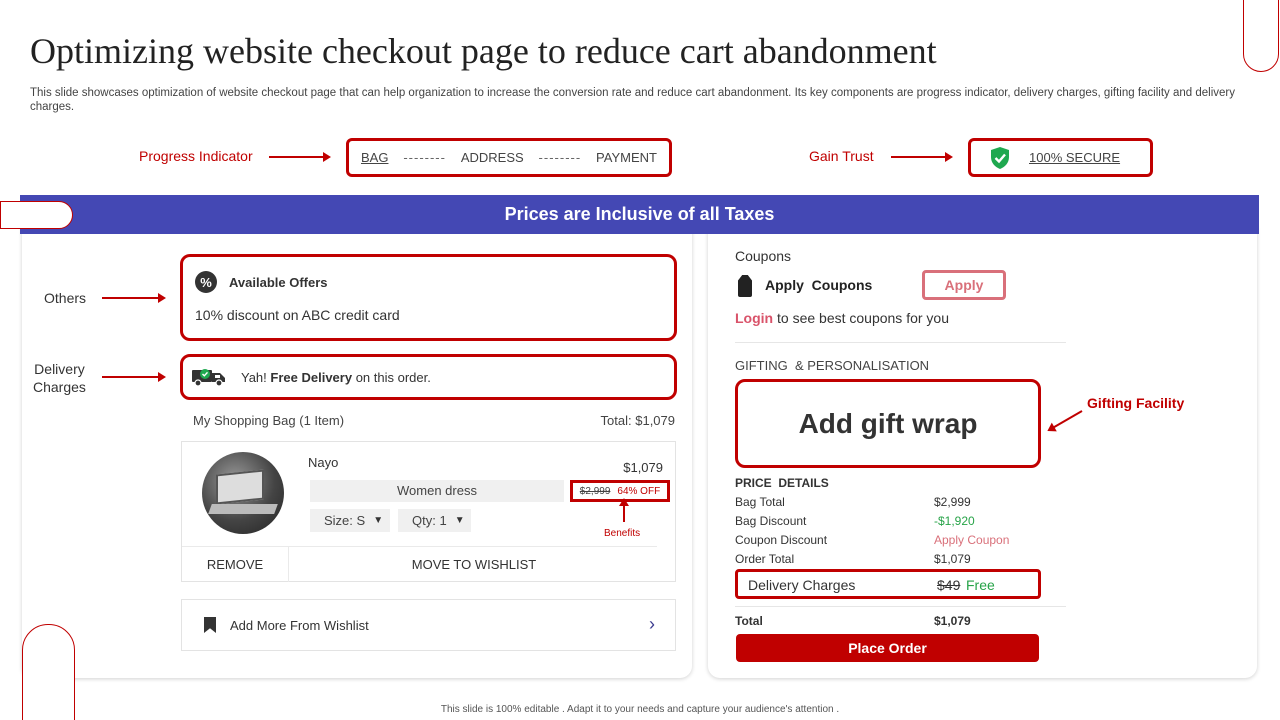 The width and height of the screenshot is (1280, 720). I want to click on apply-button: Apply, so click(964, 285).